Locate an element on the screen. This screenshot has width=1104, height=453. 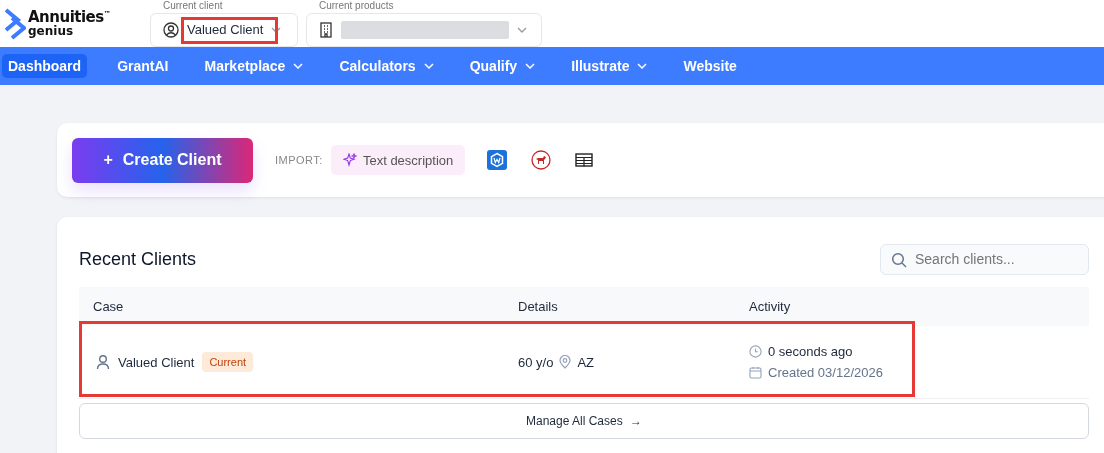
building-icon is located at coordinates (326, 29).